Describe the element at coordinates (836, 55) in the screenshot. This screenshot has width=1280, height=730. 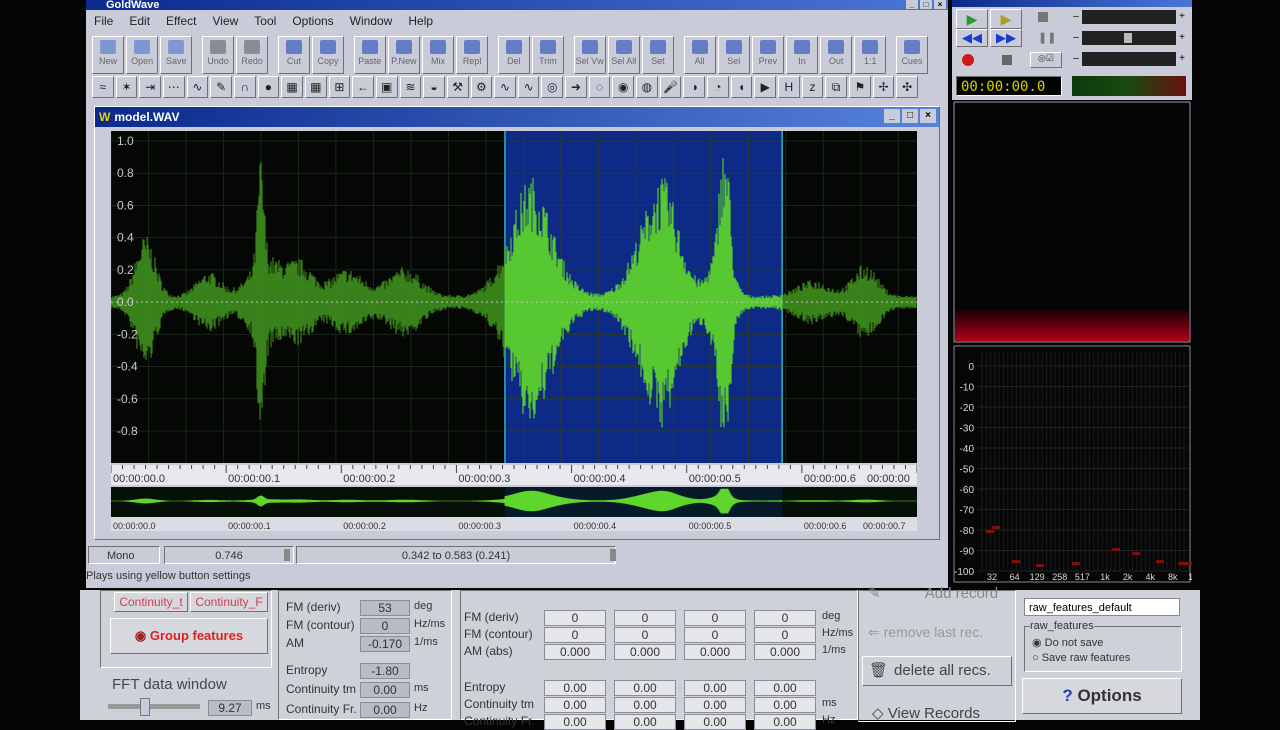
I see `toolbar-zoom-out-button: Out` at that location.